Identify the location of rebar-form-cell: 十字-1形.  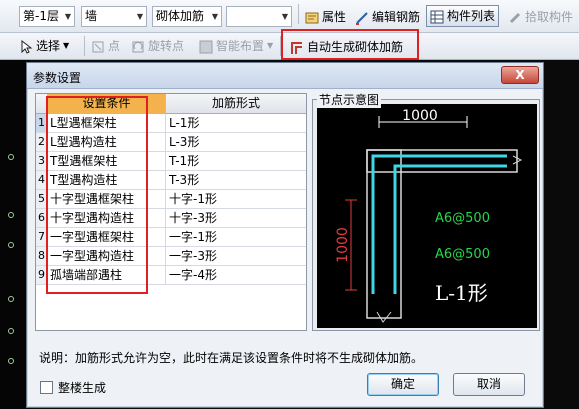
(236, 199).